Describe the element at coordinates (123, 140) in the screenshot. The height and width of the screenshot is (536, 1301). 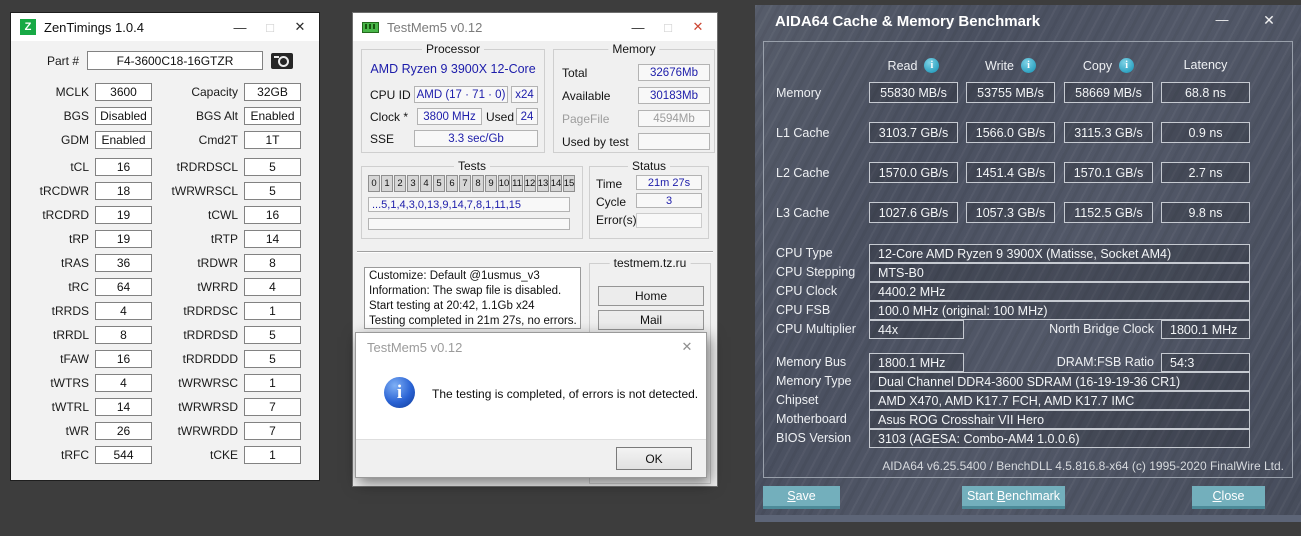
I see `timing-value: Enabled` at that location.